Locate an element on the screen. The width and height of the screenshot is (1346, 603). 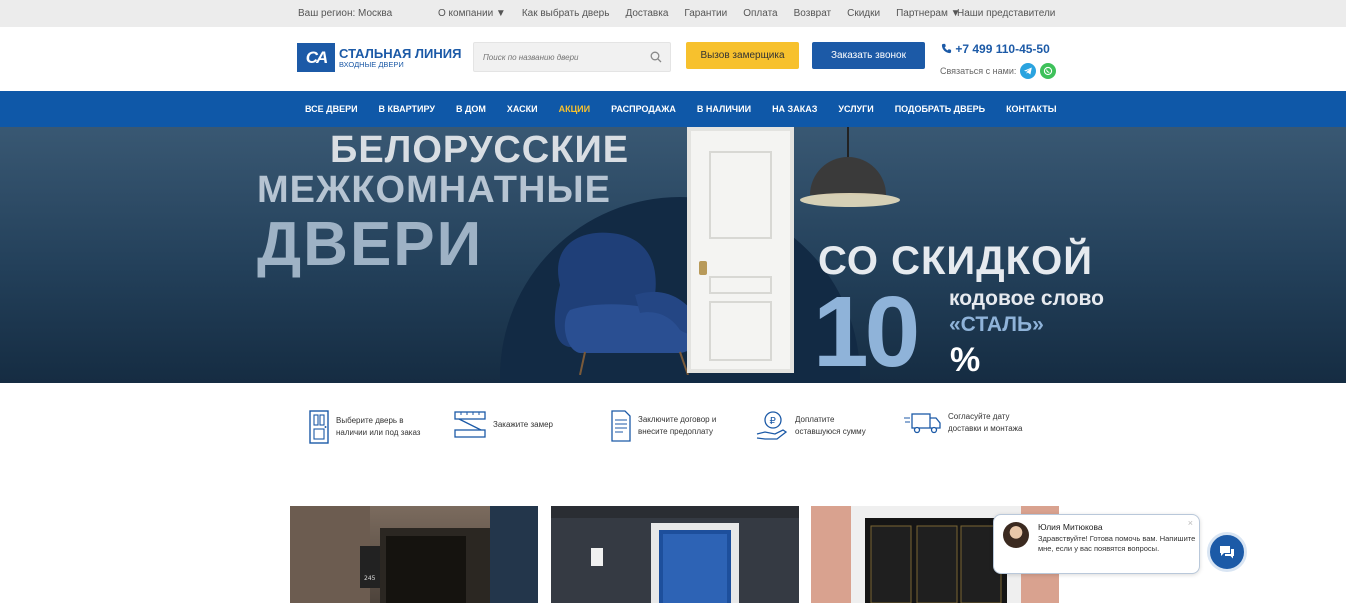
top-link-delivery: Доставка is located at coordinates (646, 13).